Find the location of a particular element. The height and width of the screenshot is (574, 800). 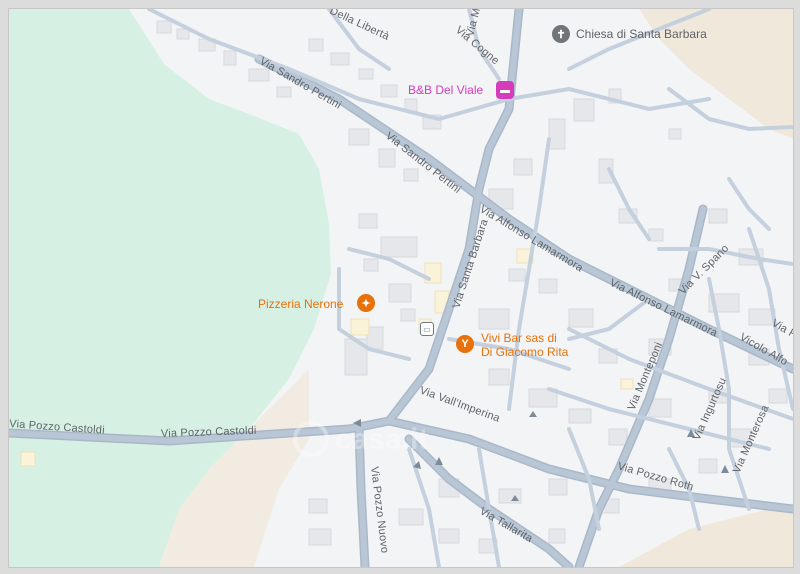

watermark-text: casa.it is located at coordinates (381, 439).